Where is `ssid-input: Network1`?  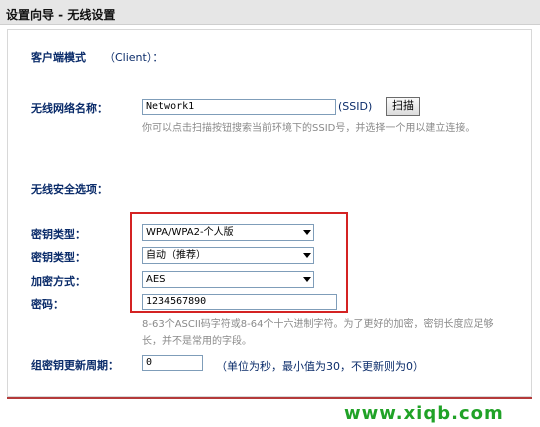 ssid-input: Network1 is located at coordinates (239, 107).